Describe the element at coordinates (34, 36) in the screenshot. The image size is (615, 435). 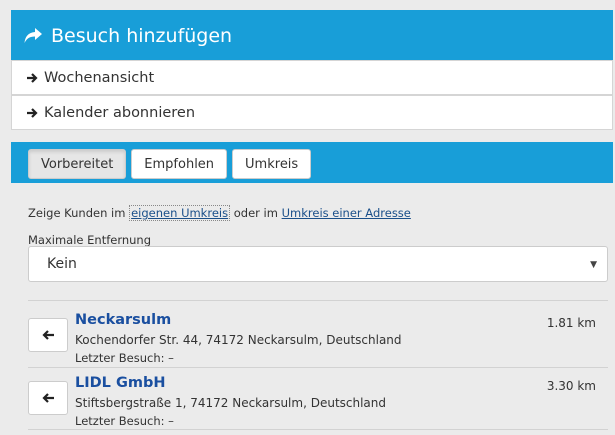
I see `share-arrow-icon` at that location.